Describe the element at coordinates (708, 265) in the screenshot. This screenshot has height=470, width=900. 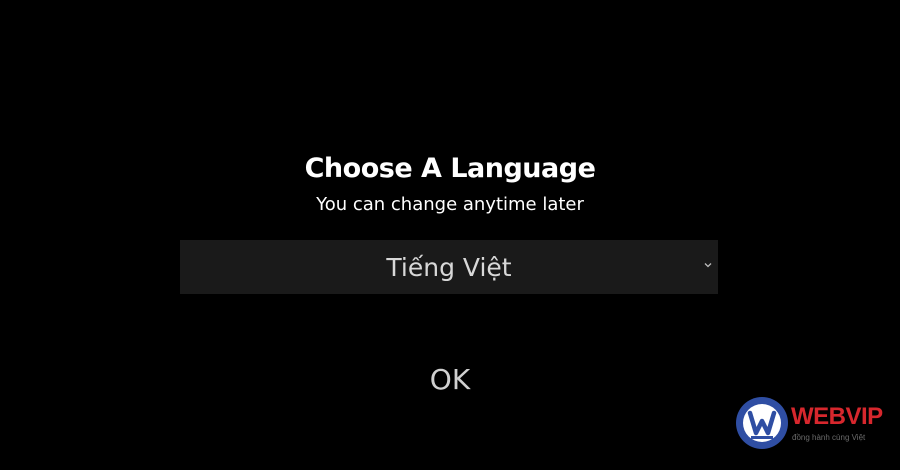
I see `chevron-down-icon` at that location.